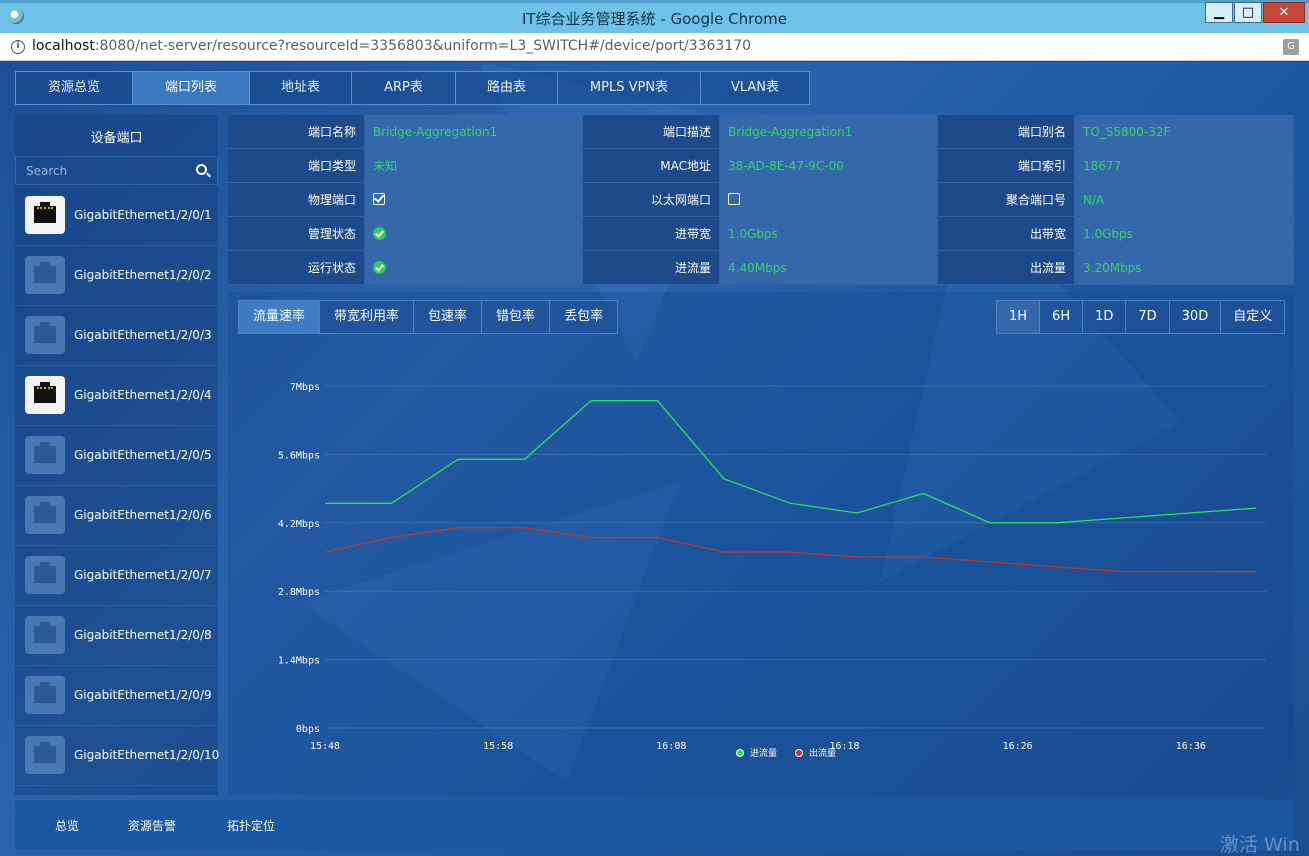 The width and height of the screenshot is (1309, 856). Describe the element at coordinates (829, 268) in the screenshot. I see `in-traffic-value: 4.40Mbps` at that location.